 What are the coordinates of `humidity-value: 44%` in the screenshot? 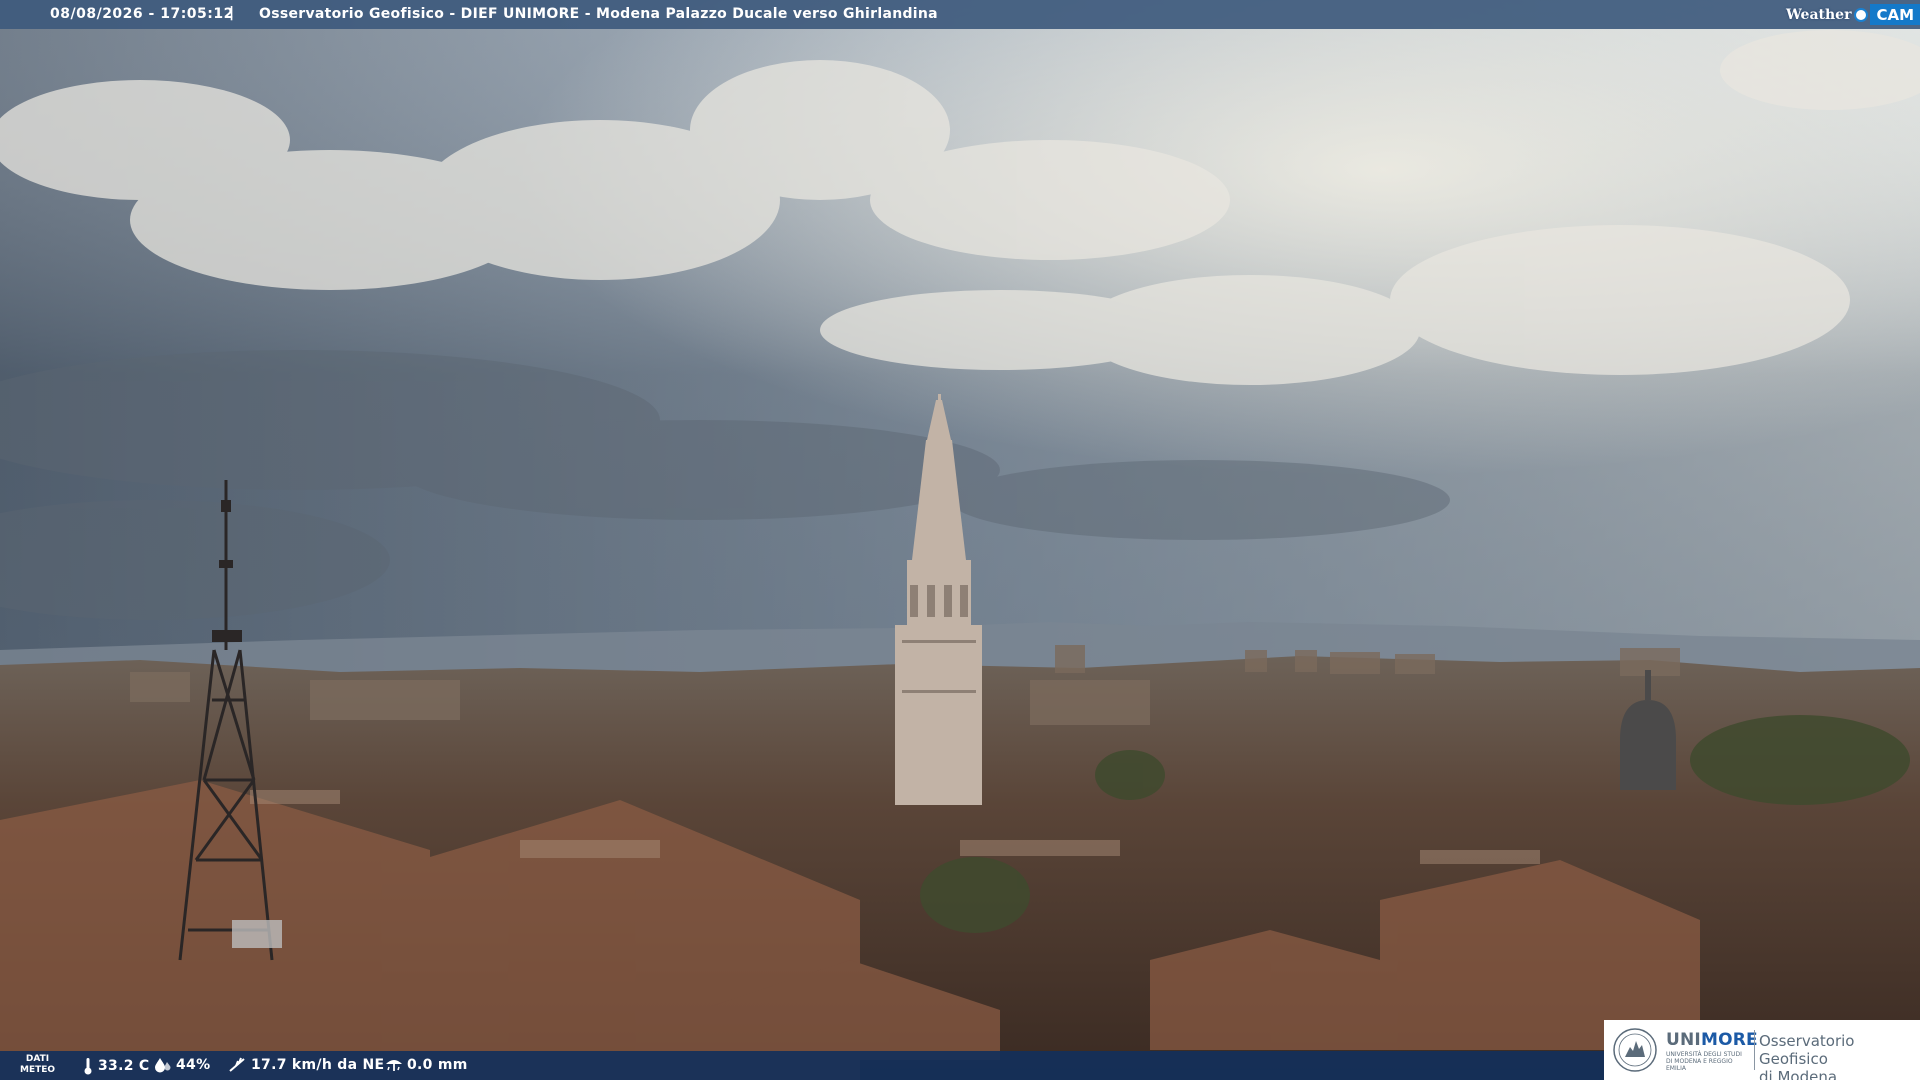 It's located at (193, 1065).